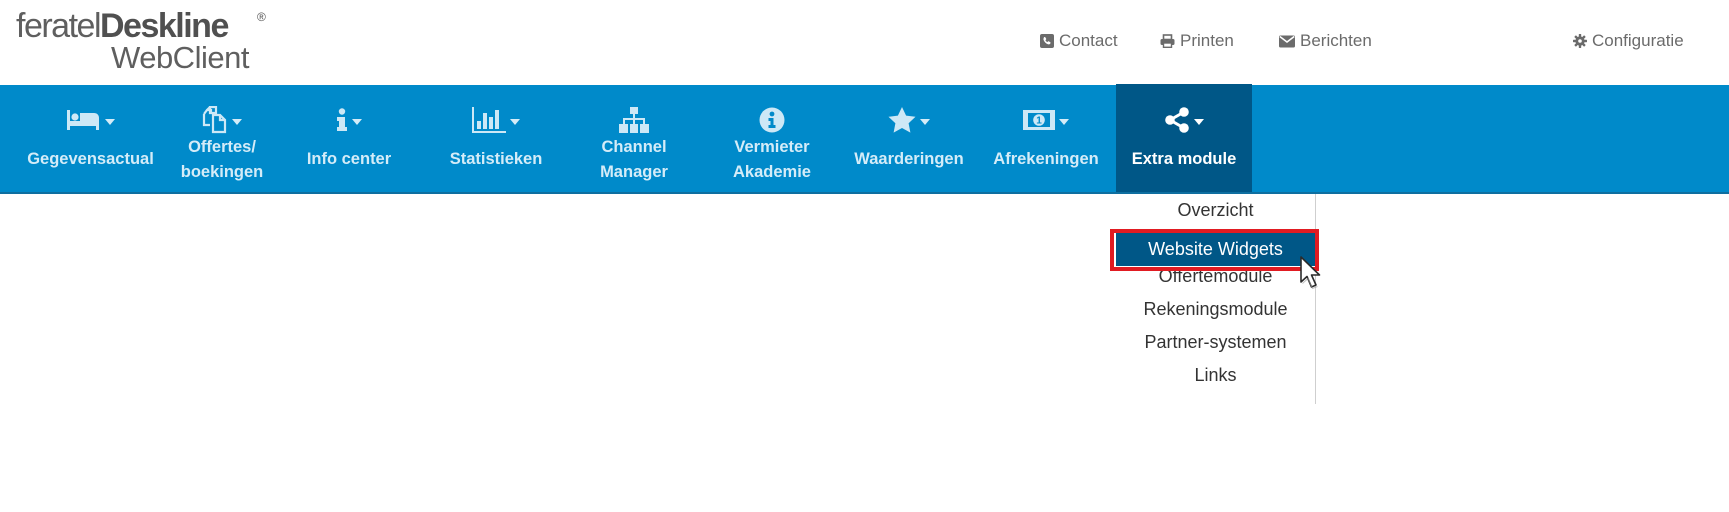  I want to click on dropdown-item-partner-systemen: Partner-systemen, so click(1215, 342).